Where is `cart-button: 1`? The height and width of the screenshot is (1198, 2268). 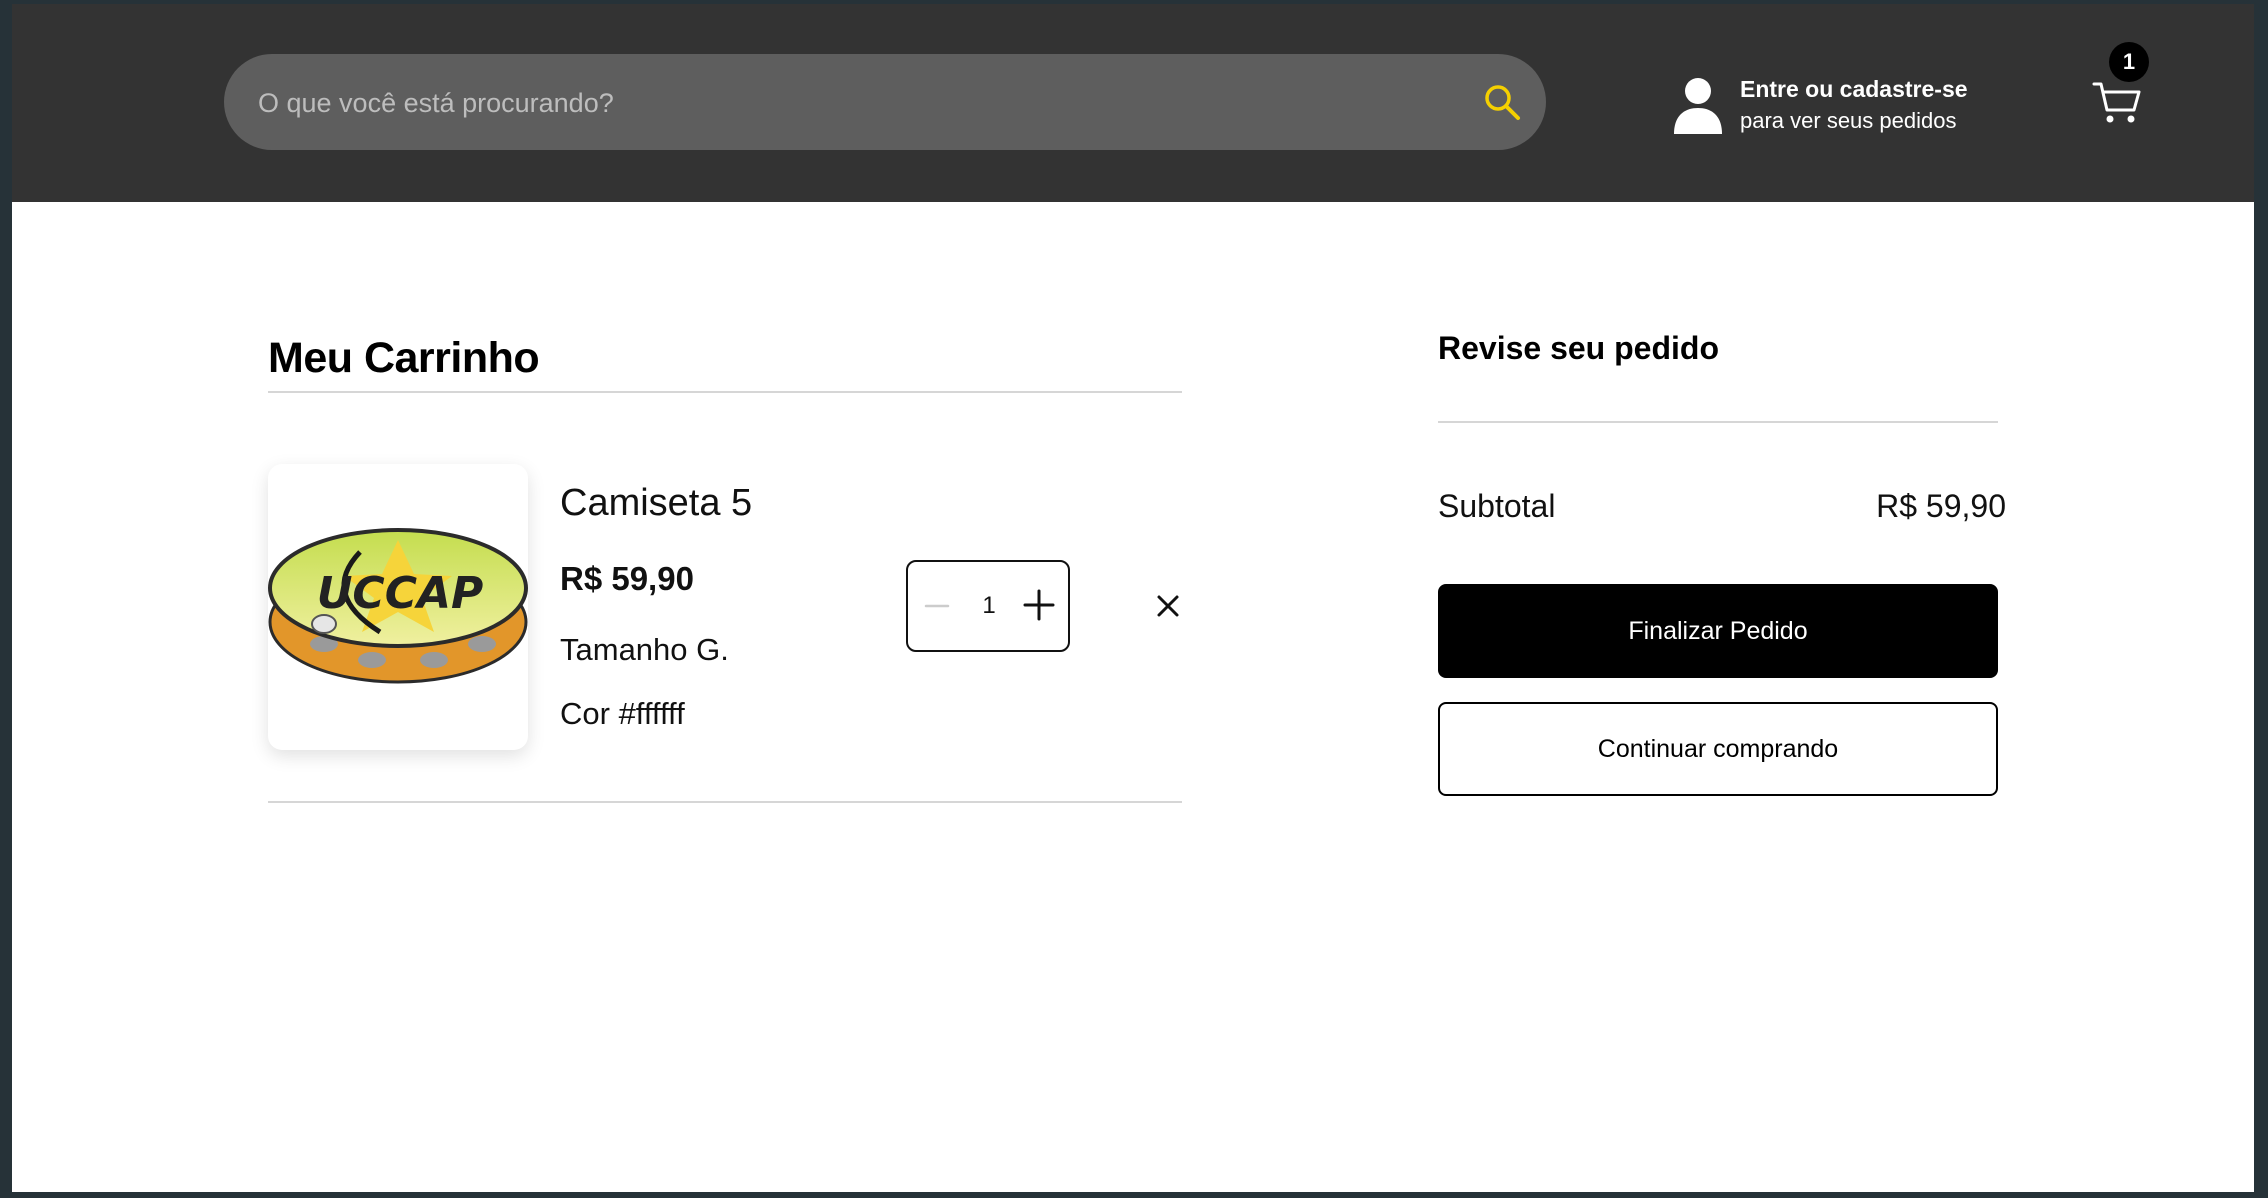
cart-button: 1 is located at coordinates (2127, 87).